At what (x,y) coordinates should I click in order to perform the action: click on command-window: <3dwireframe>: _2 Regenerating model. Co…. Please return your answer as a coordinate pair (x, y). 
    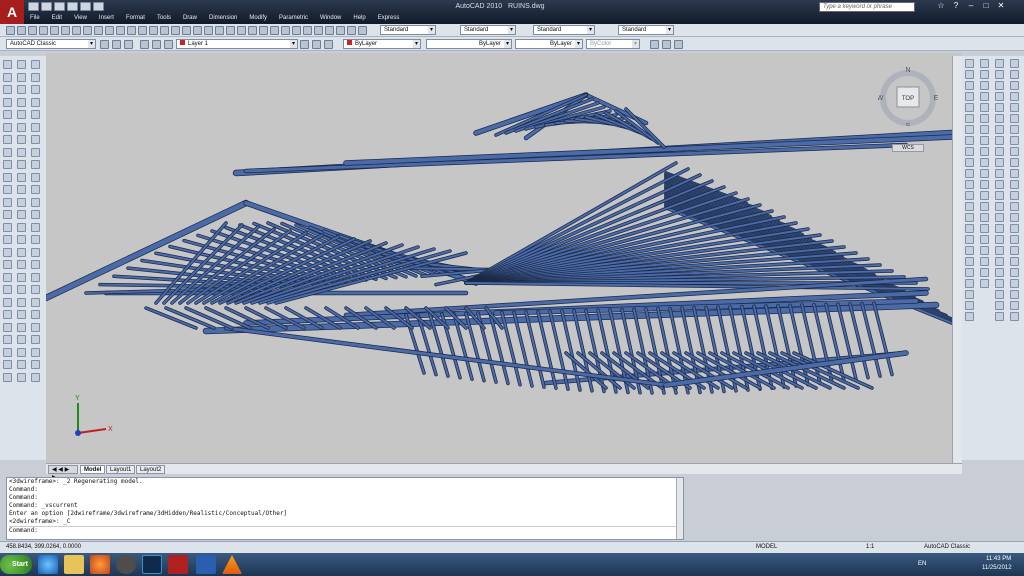
    Looking at the image, I should click on (345, 508).